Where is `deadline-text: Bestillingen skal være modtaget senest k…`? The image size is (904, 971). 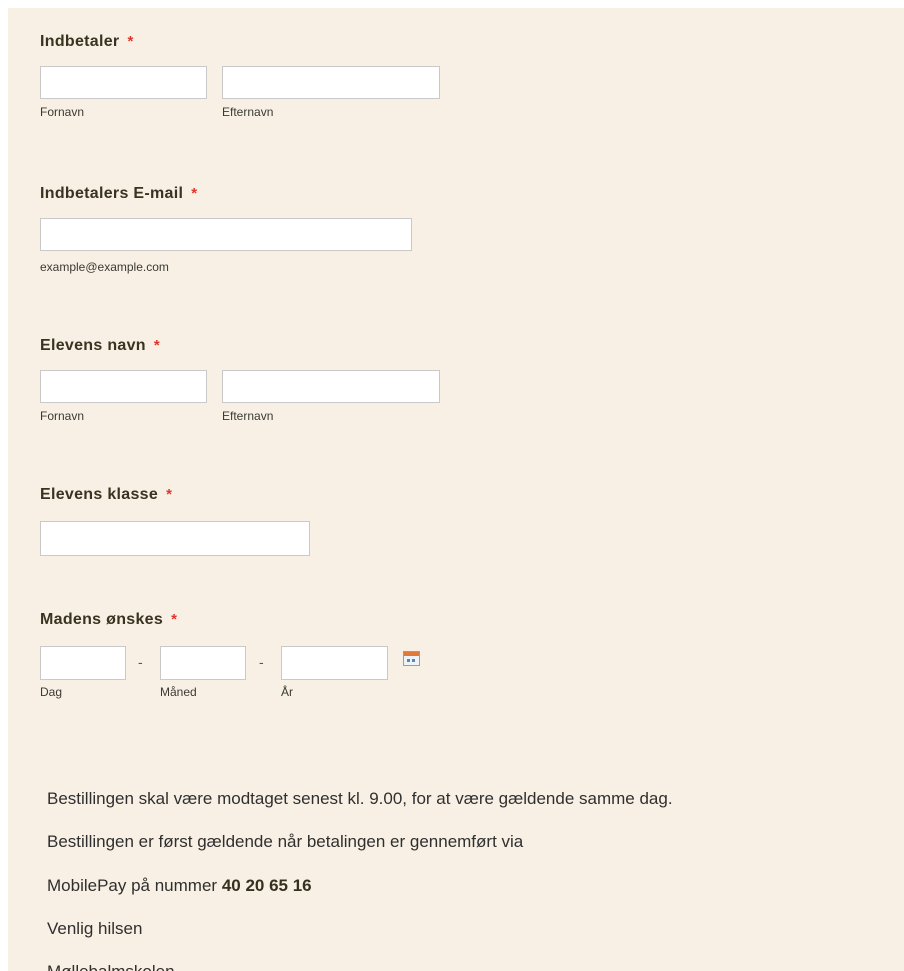
deadline-text: Bestillingen skal være modtaget senest k… is located at coordinates (360, 798).